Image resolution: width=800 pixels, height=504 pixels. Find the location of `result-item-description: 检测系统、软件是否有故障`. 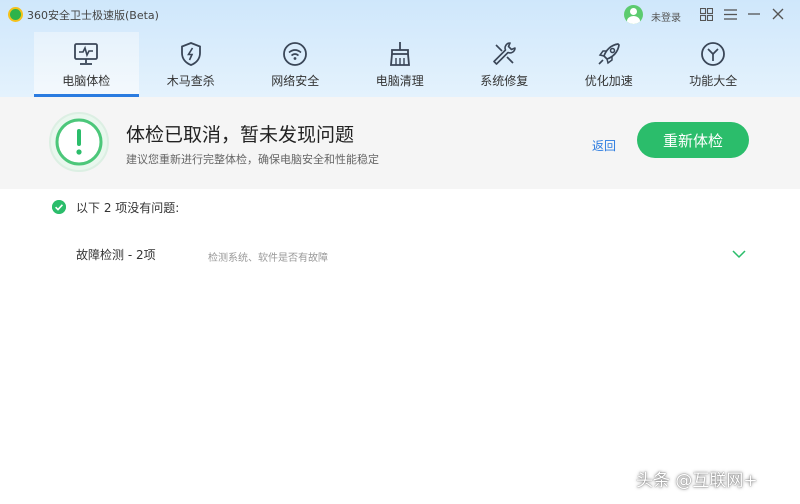

result-item-description: 检测系统、软件是否有故障 is located at coordinates (268, 258).